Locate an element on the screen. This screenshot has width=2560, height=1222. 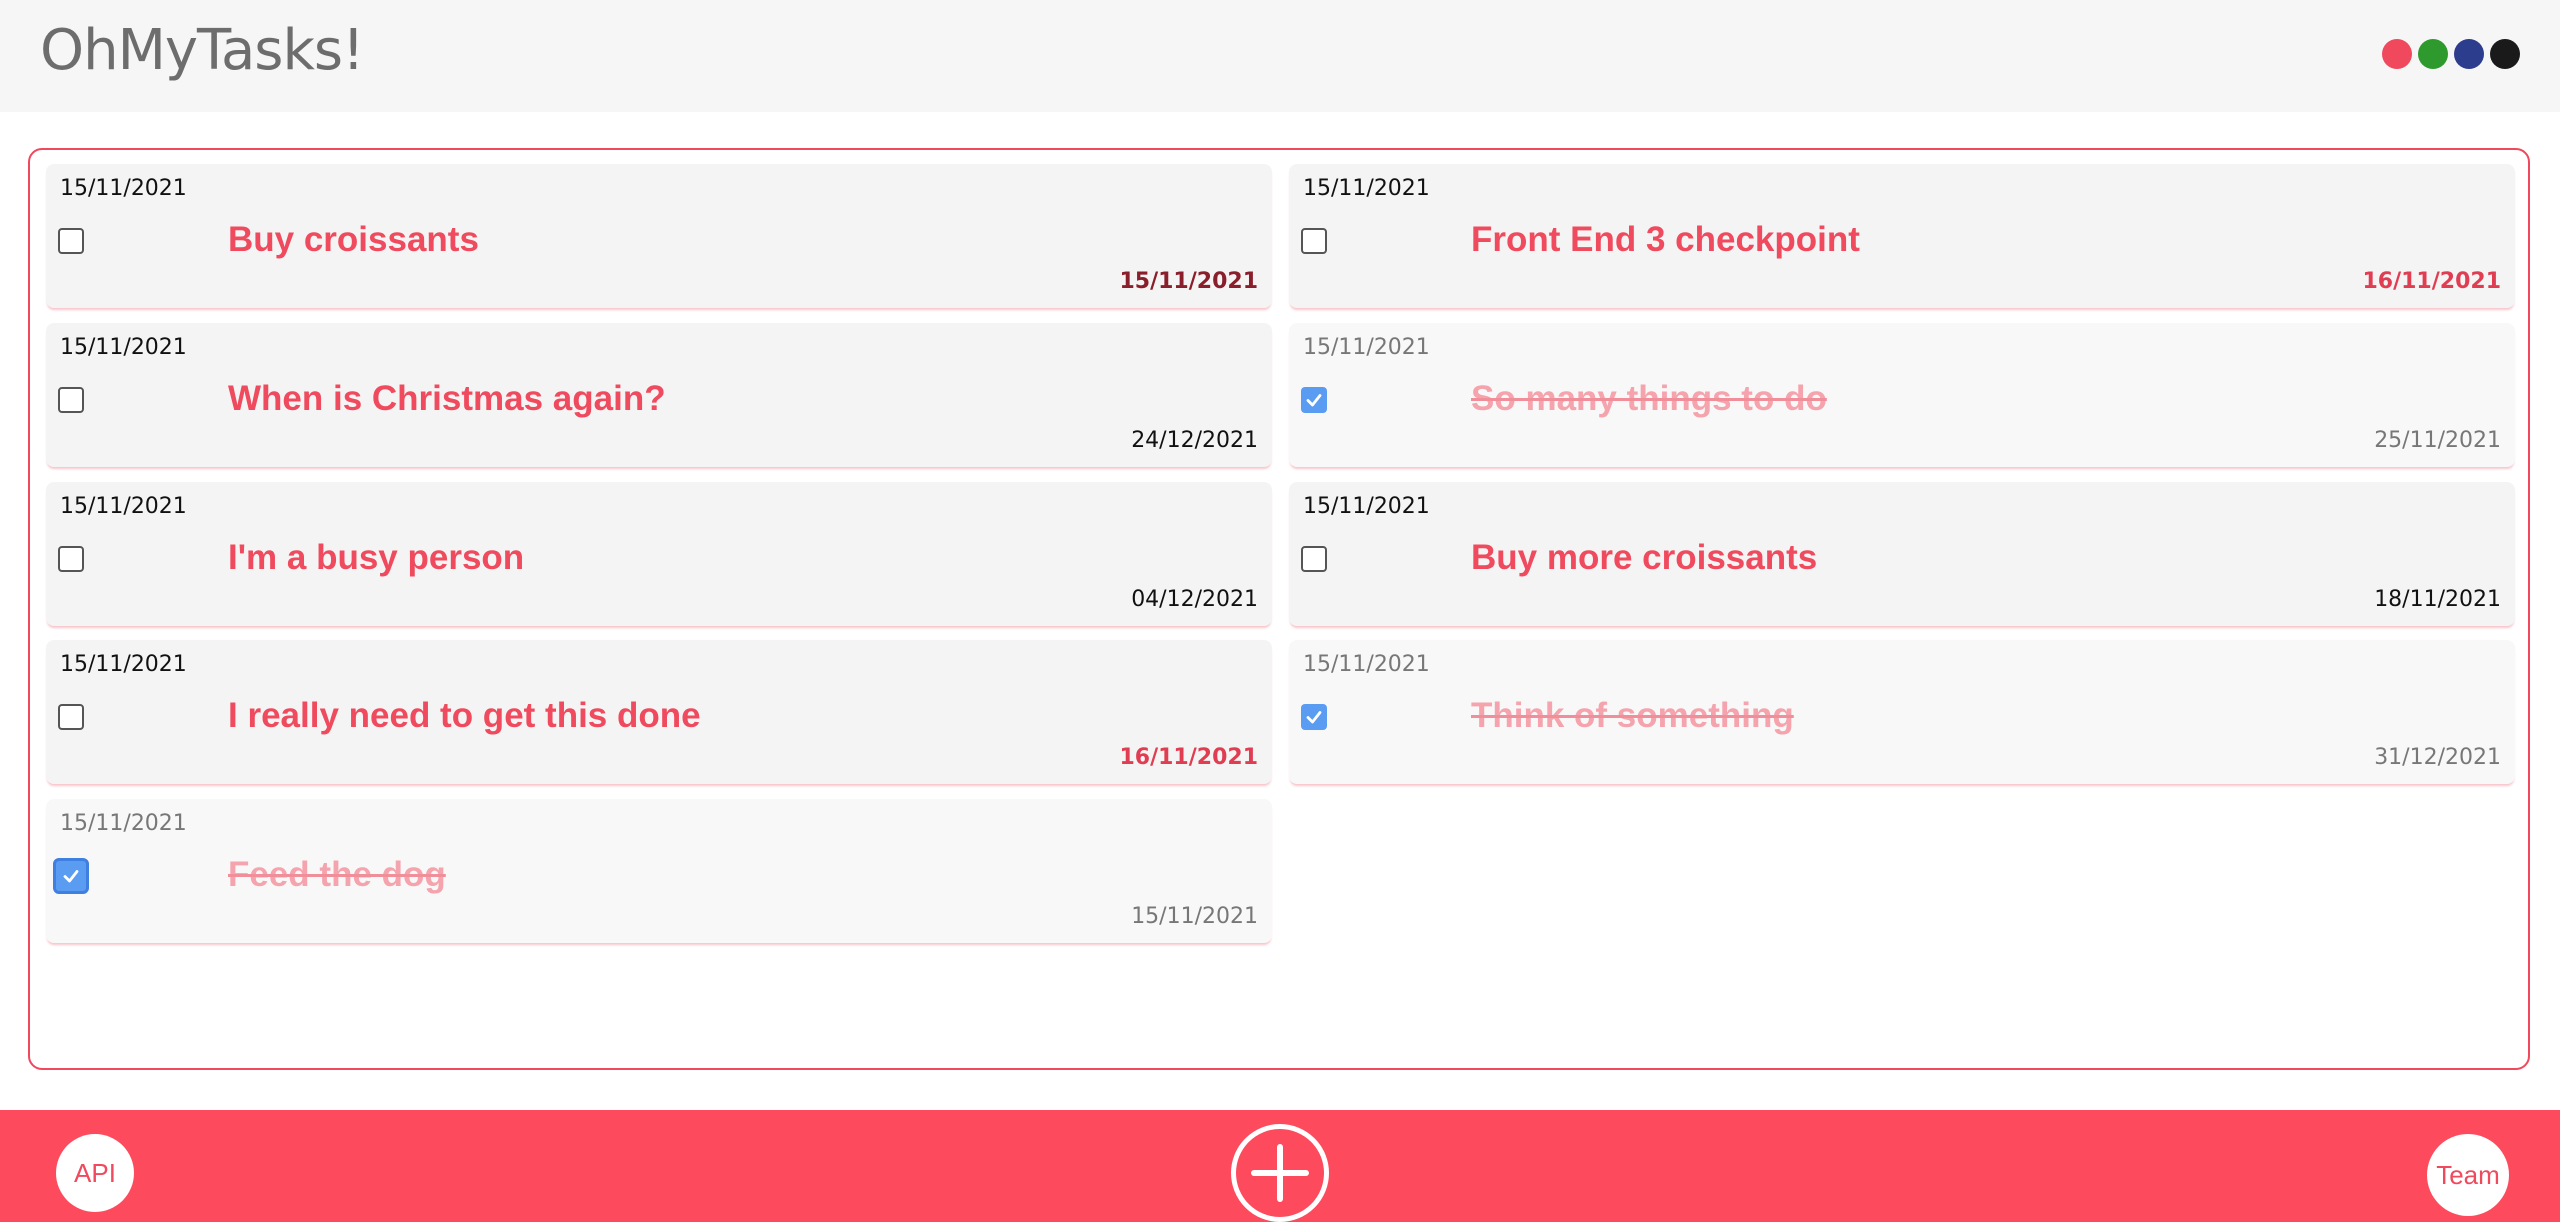
api-button: API is located at coordinates (95, 1173).